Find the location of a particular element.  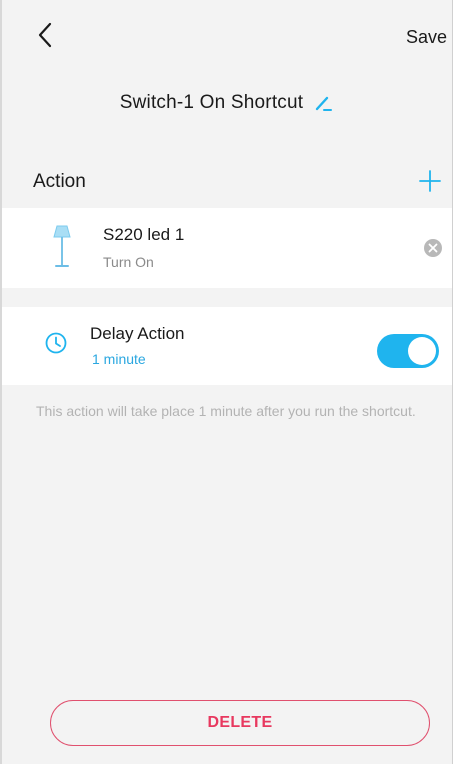

title-row: Switch-1 On Shortcut is located at coordinates (226, 103).